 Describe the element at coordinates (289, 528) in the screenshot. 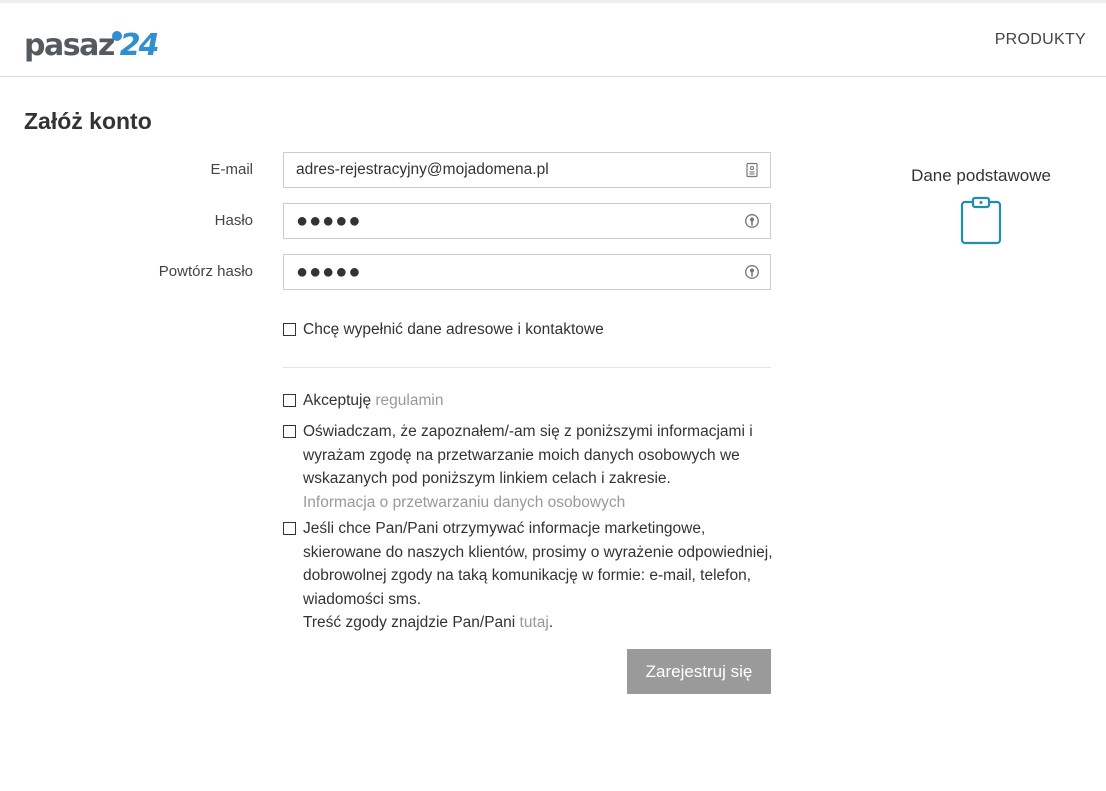

I see `marketing-checkbox` at that location.